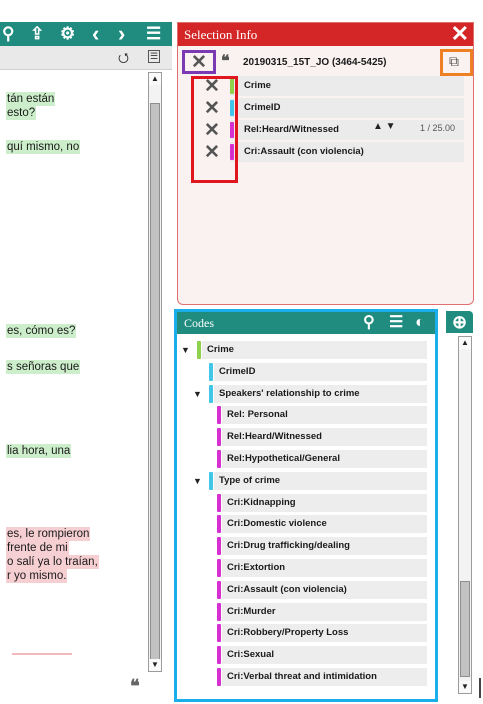  What do you see at coordinates (41, 331) in the screenshot?
I see `transcript-line: es, cómo es?` at bounding box center [41, 331].